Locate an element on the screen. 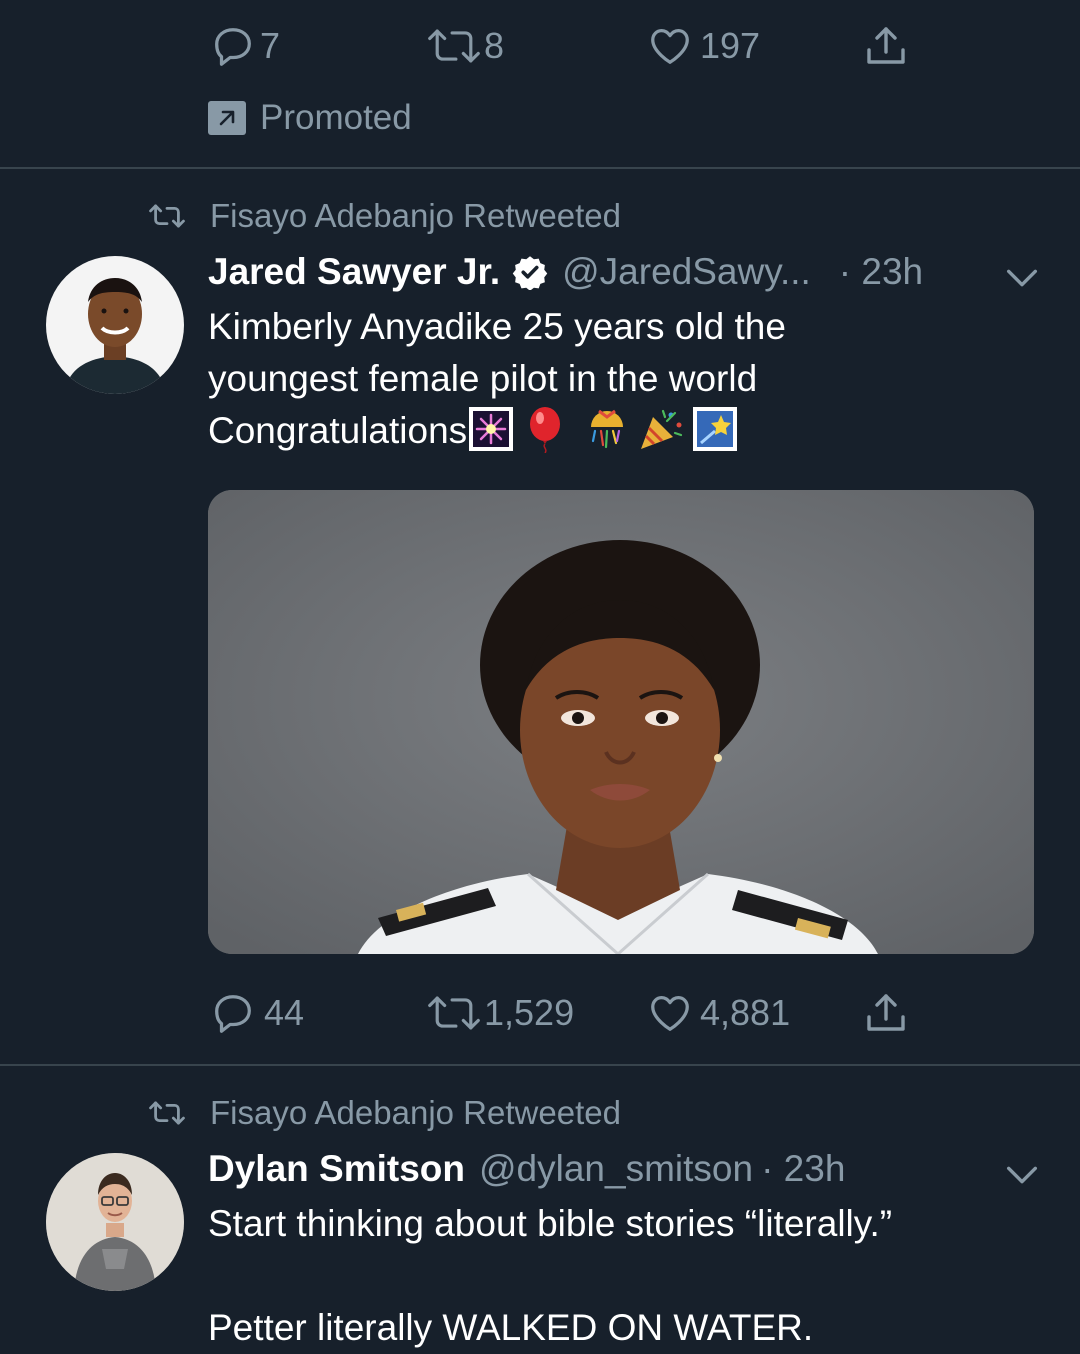  like-count: 197 is located at coordinates (730, 45).